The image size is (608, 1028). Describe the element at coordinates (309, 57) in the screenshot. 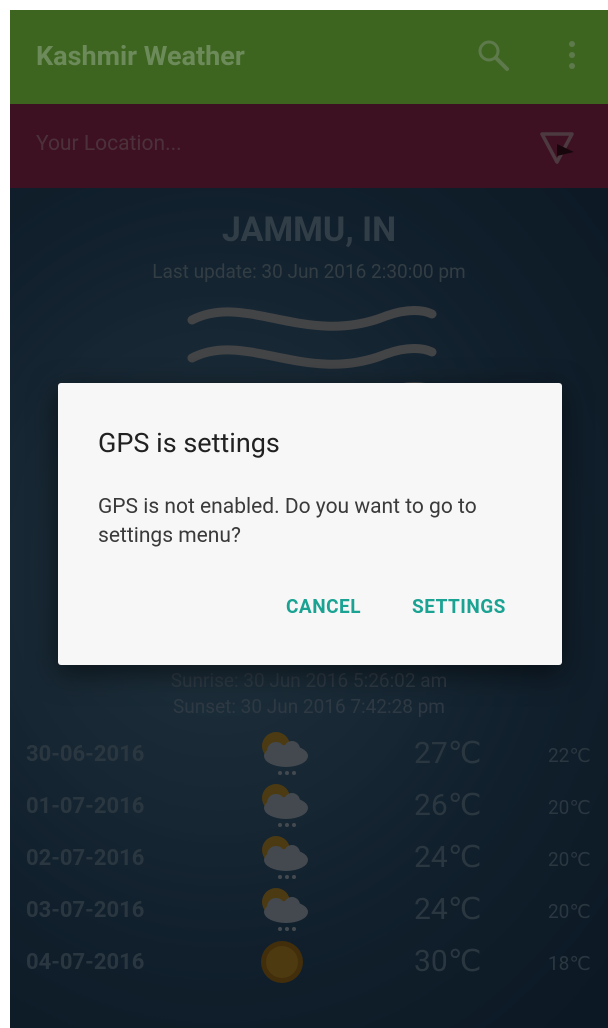

I see `app-bar: Kashmir Weather` at that location.